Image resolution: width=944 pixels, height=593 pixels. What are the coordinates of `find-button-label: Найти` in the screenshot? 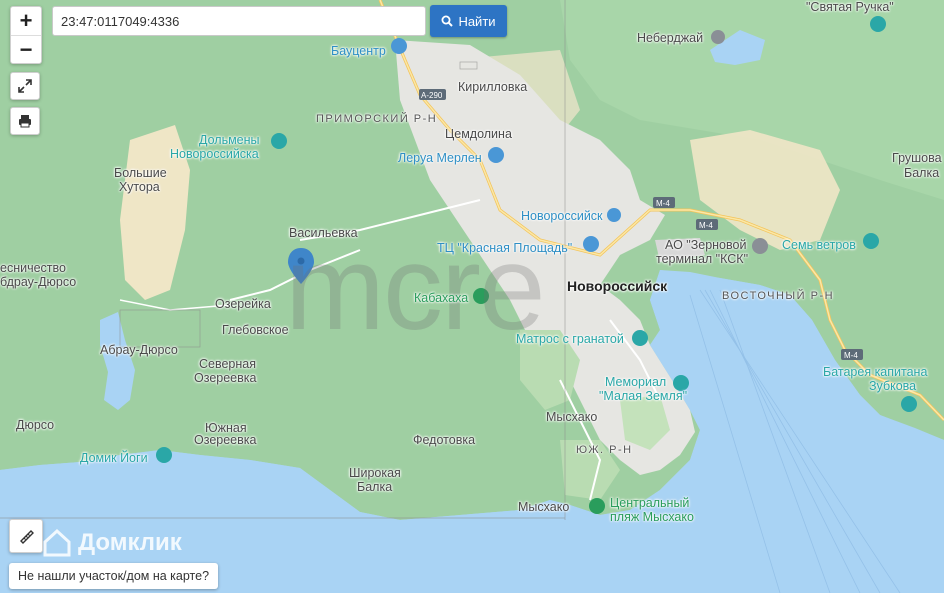 It's located at (477, 21).